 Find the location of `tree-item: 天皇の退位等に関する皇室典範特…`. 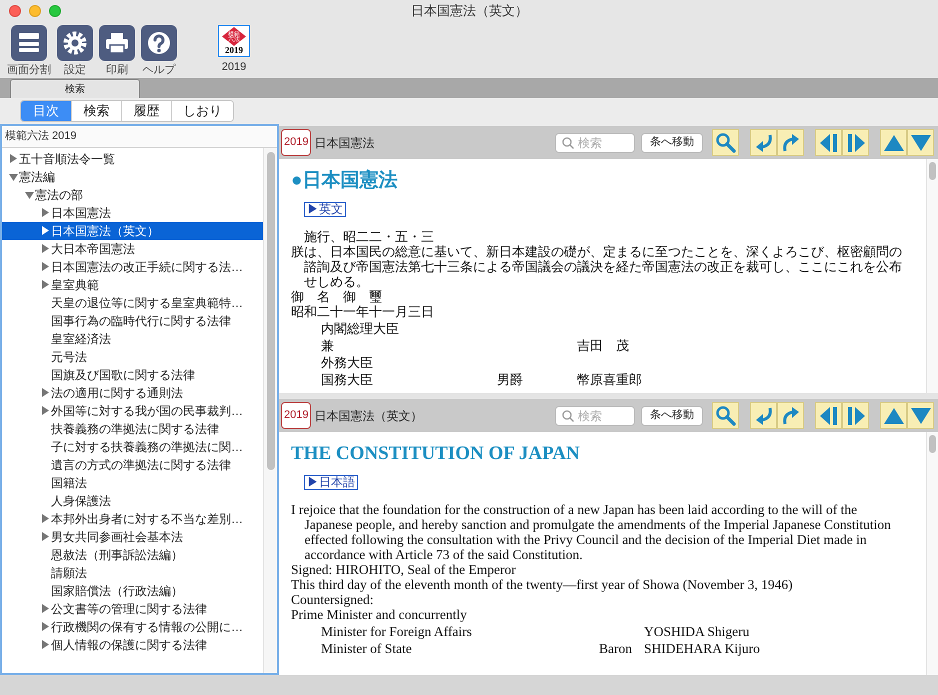

tree-item: 天皇の退位等に関する皇室典範特… is located at coordinates (132, 303).